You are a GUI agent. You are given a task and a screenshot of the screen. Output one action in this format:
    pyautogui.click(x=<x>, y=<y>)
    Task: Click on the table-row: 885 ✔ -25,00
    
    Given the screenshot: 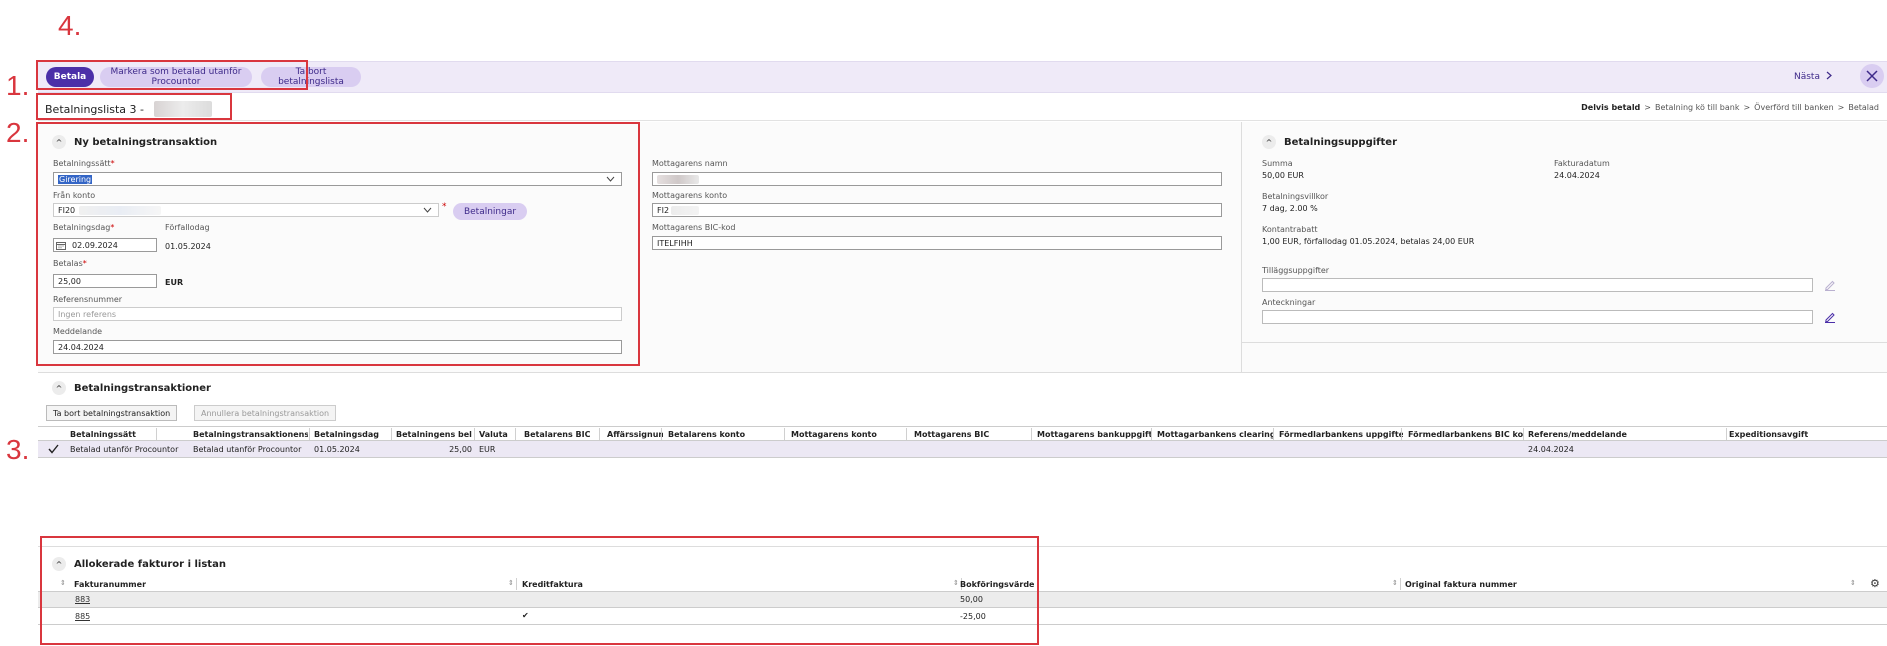 What is the action you would take?
    pyautogui.click(x=962, y=617)
    